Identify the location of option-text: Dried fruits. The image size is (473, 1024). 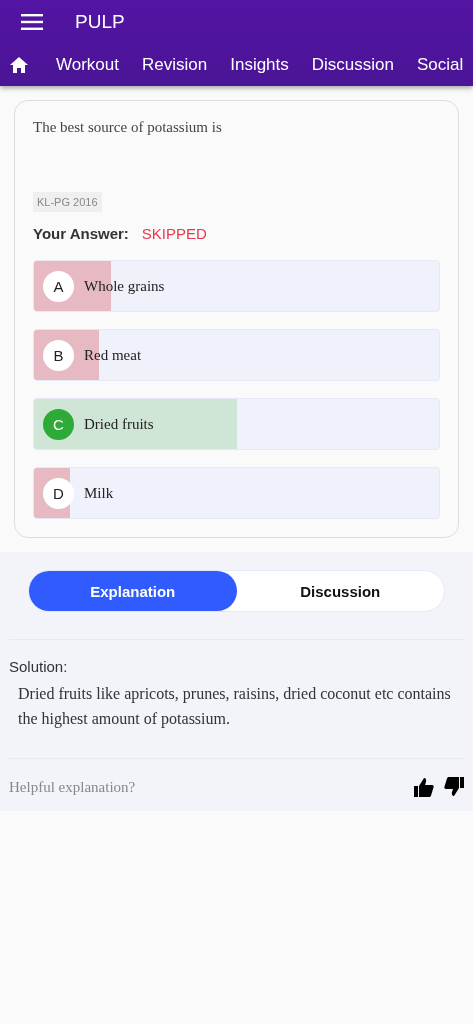
(119, 424).